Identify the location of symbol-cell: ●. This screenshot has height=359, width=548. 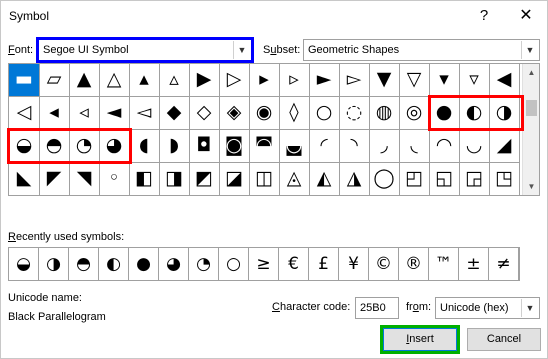
(444, 113).